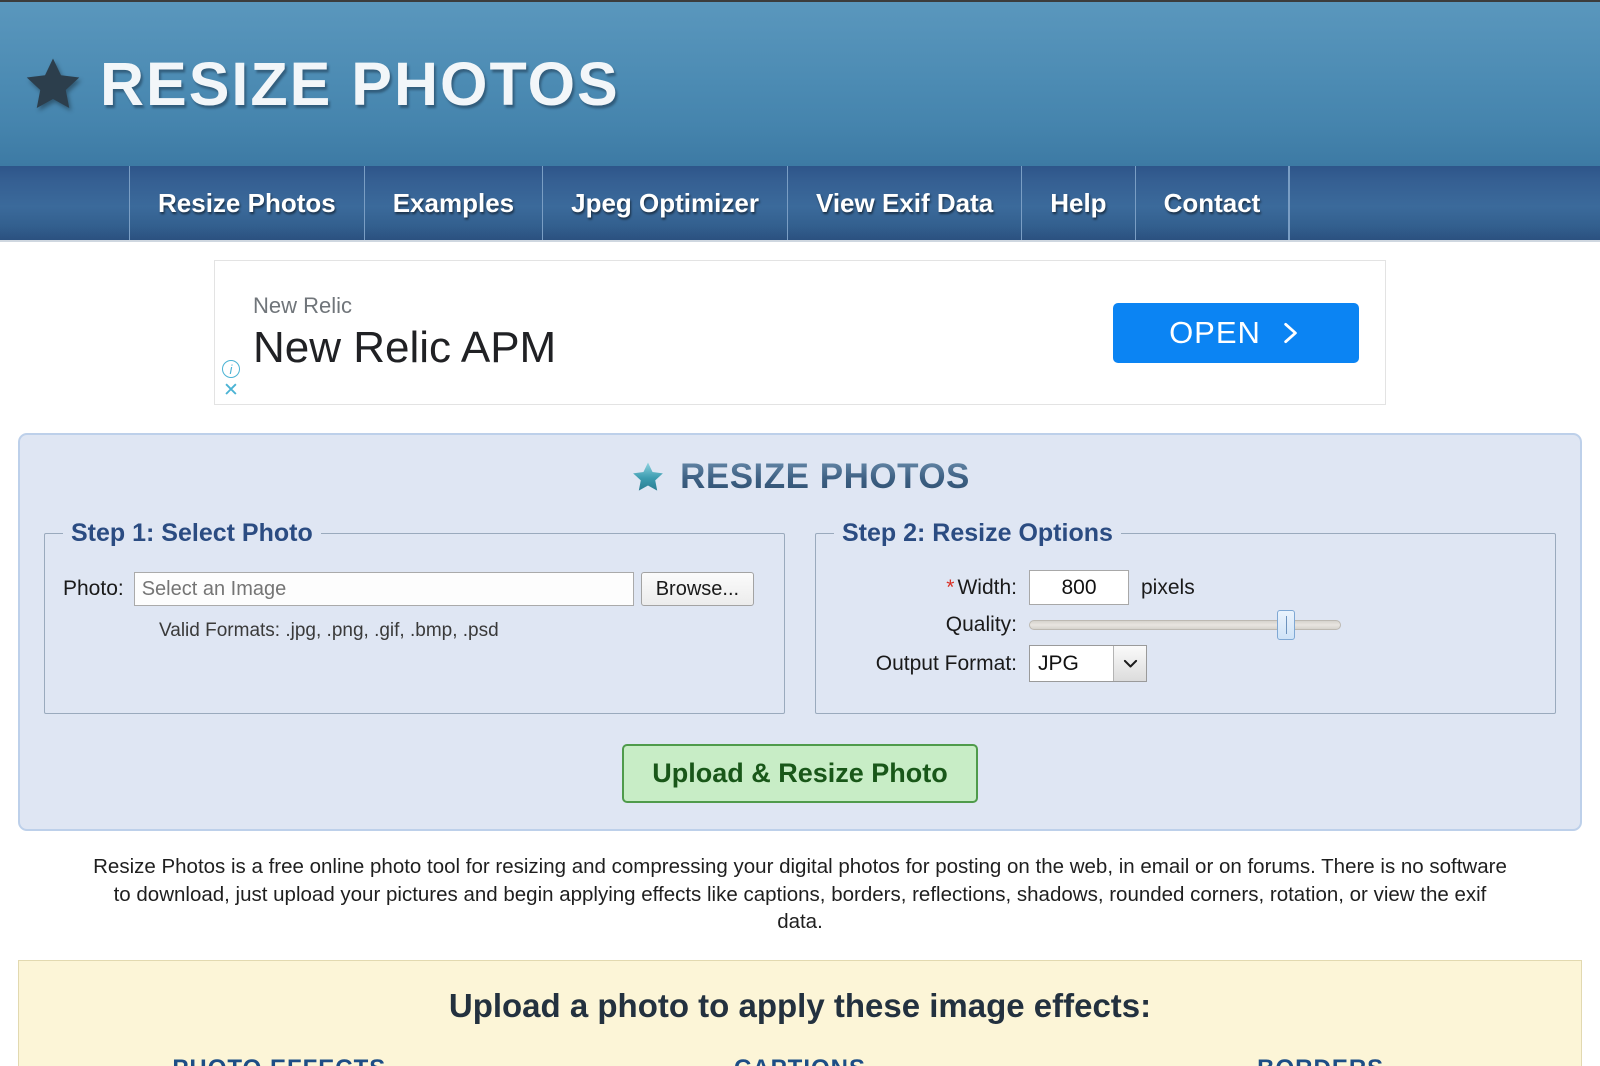 Image resolution: width=1600 pixels, height=1066 pixels. I want to click on nav-item-contact: Contact, so click(1213, 203).